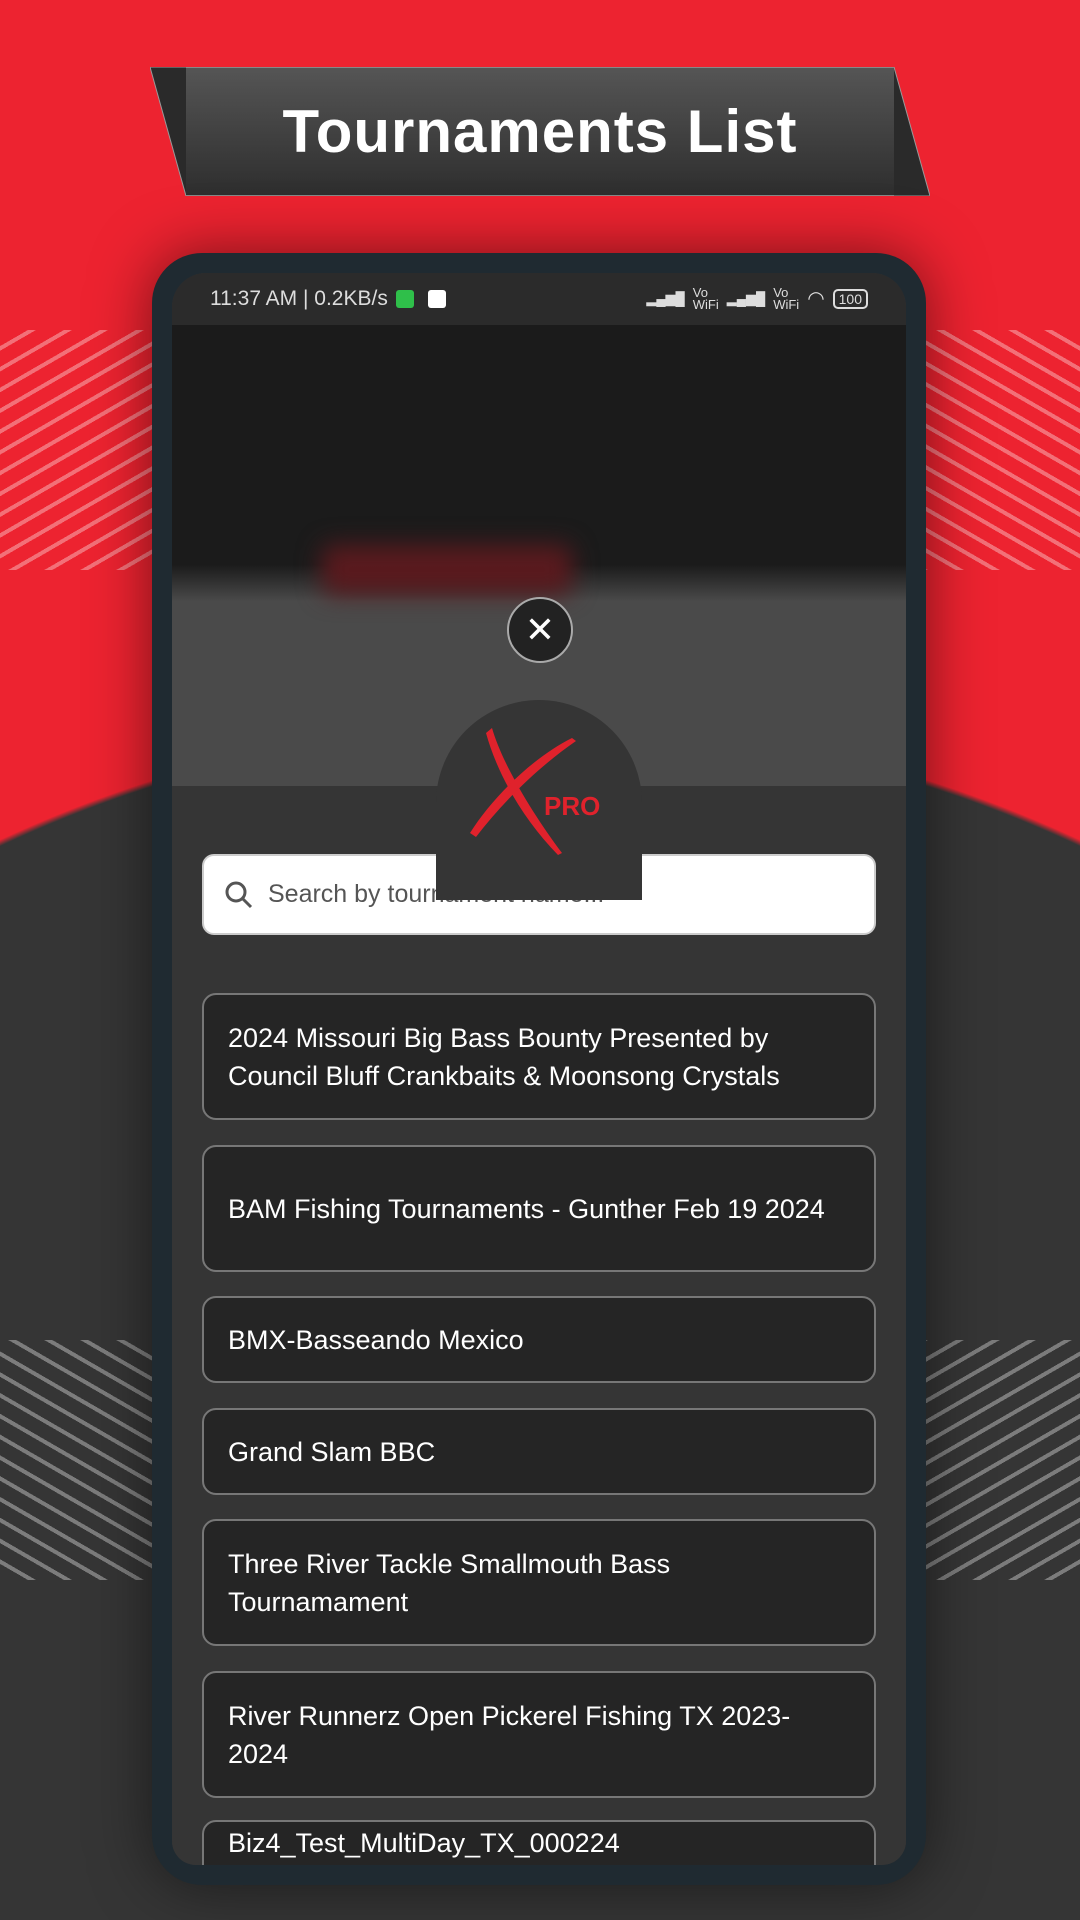 The width and height of the screenshot is (1080, 1920). Describe the element at coordinates (436, 299) in the screenshot. I see `app-notification-icon` at that location.